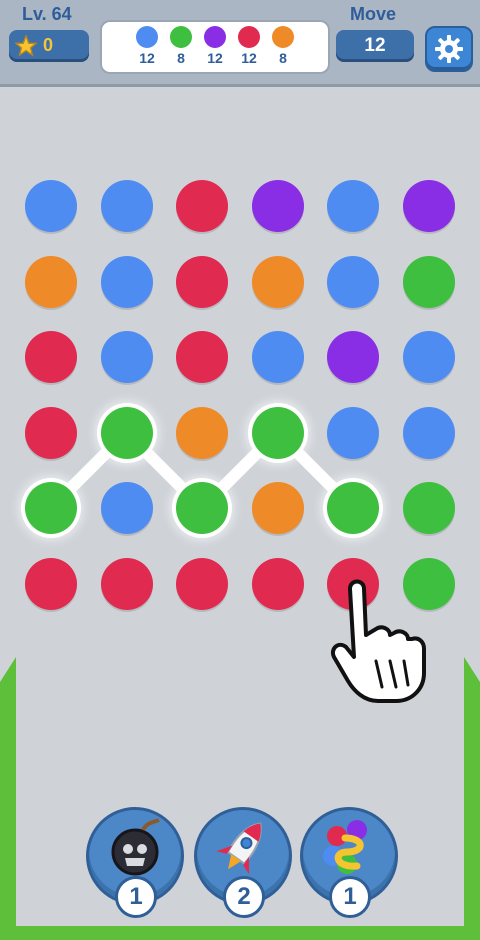 This screenshot has height=940, width=480. I want to click on shuffle-booster-button: 1, so click(349, 862).